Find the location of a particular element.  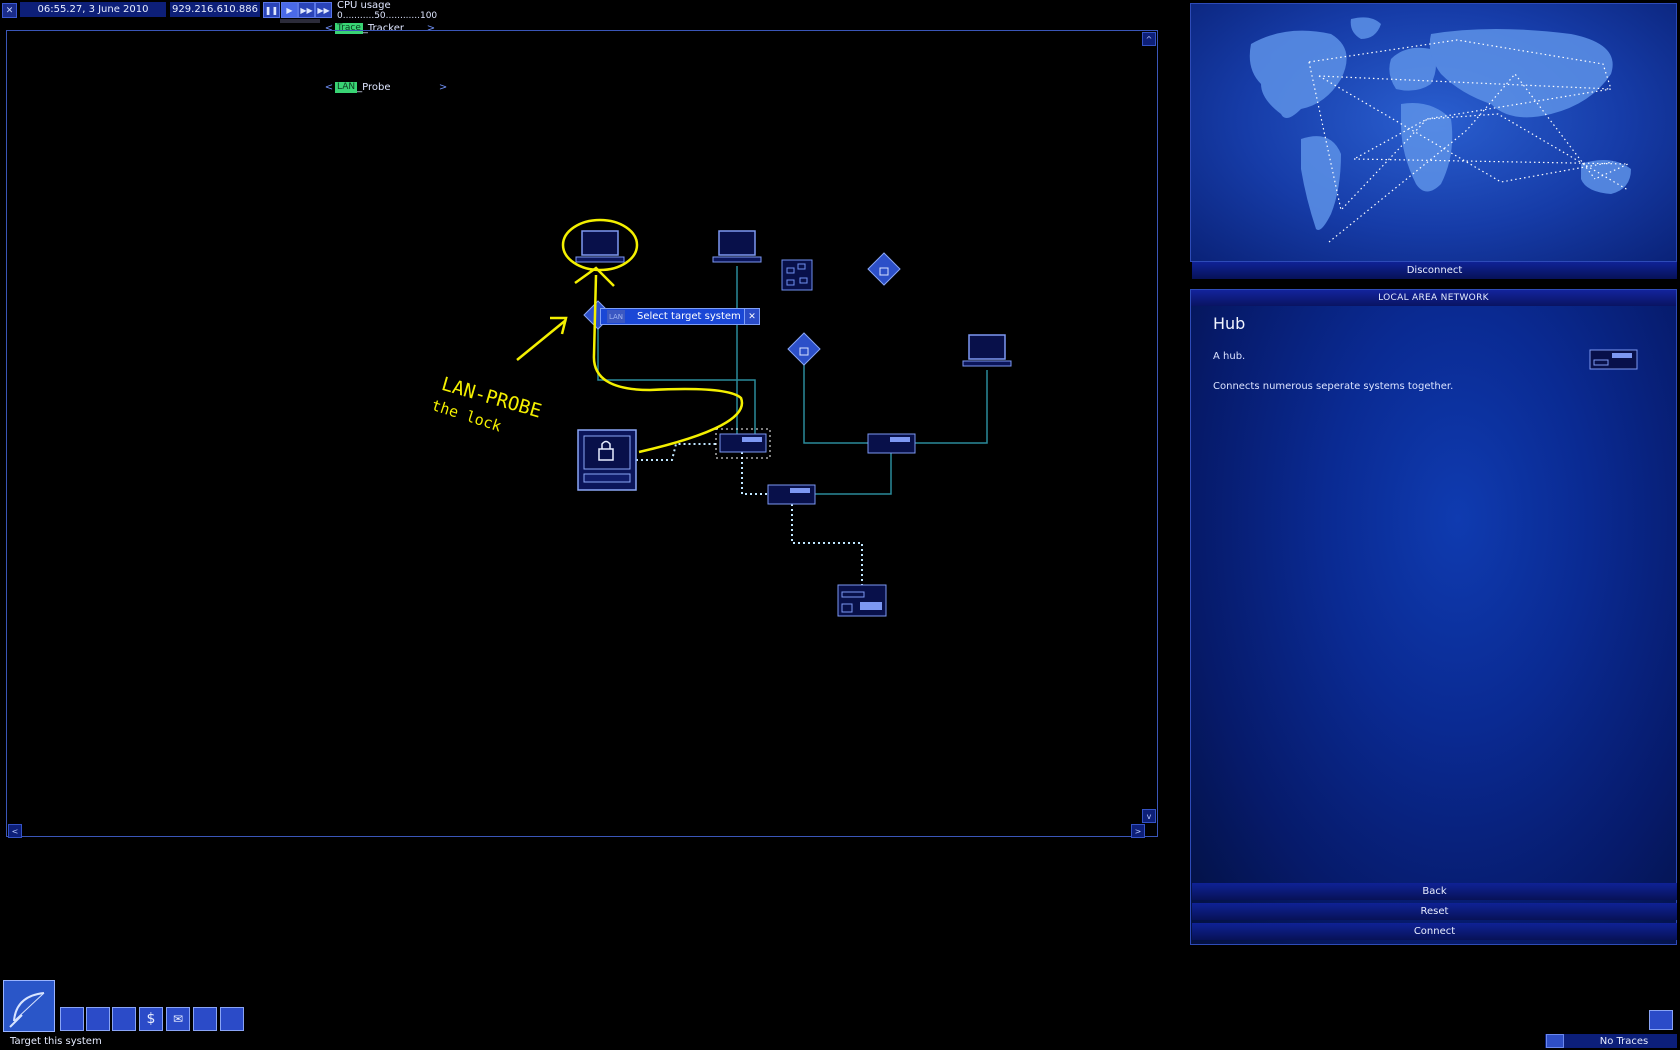

back-button: Back is located at coordinates (1434, 891).